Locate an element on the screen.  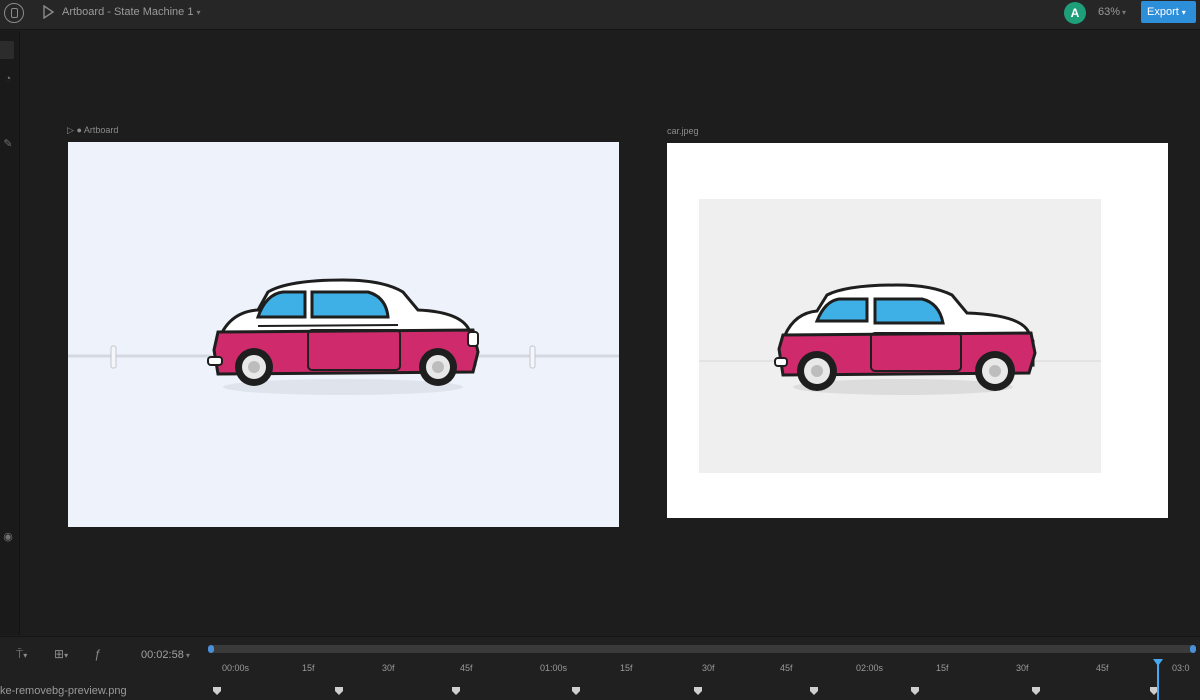
artboard-breadcrumb: Artboard - State Machine 1 ▾ is located at coordinates (131, 12).